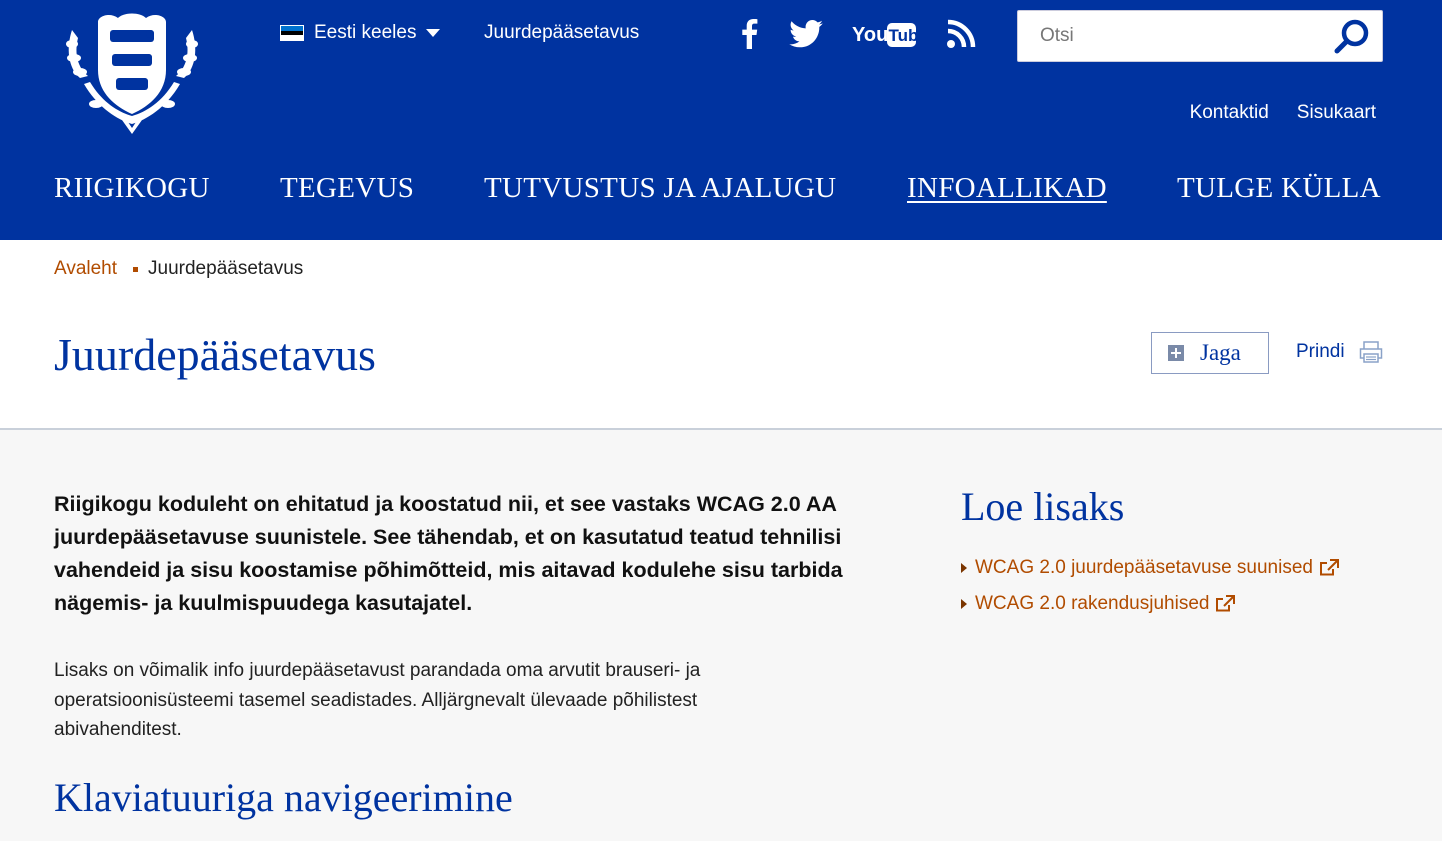 This screenshot has height=841, width=1442. Describe the element at coordinates (215, 354) in the screenshot. I see `page-title: Juurdepääsetavus` at that location.